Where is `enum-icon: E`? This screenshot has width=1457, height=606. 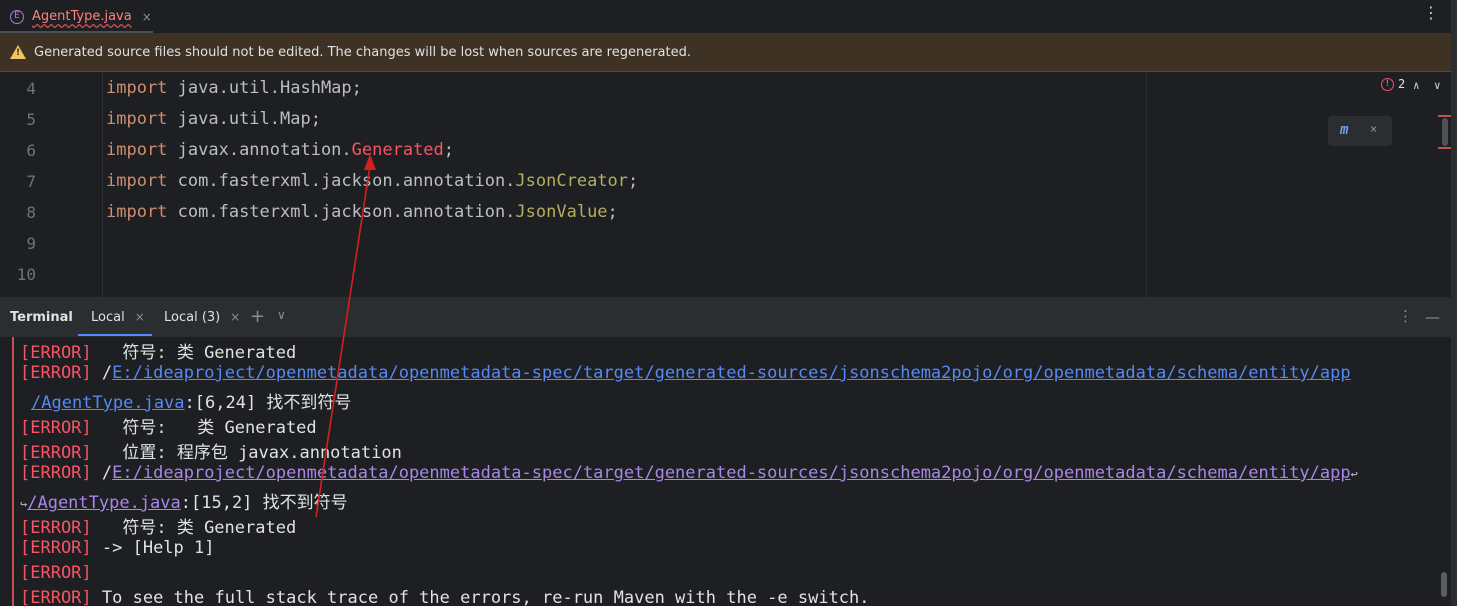 enum-icon: E is located at coordinates (17, 16).